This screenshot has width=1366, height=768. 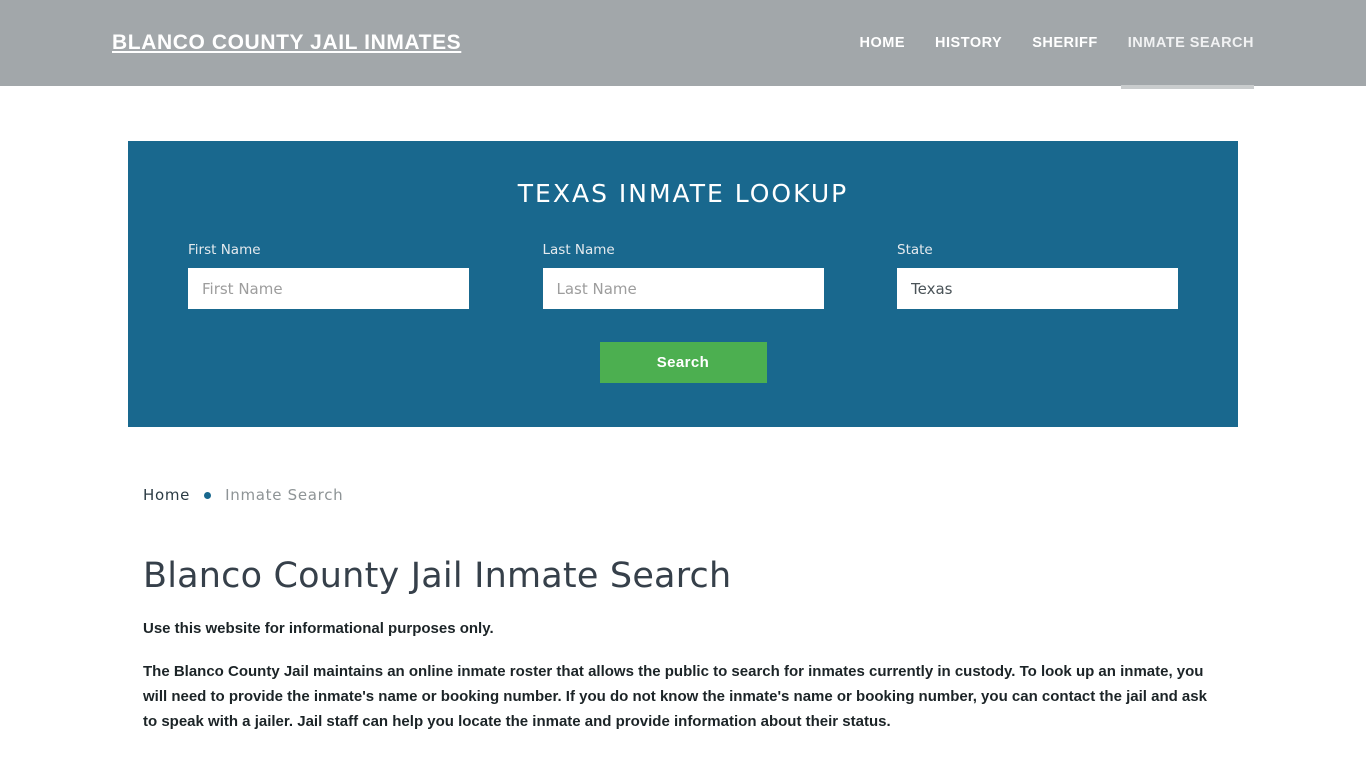 I want to click on nav-item-sheriff: SHERIFF, so click(x=1065, y=43).